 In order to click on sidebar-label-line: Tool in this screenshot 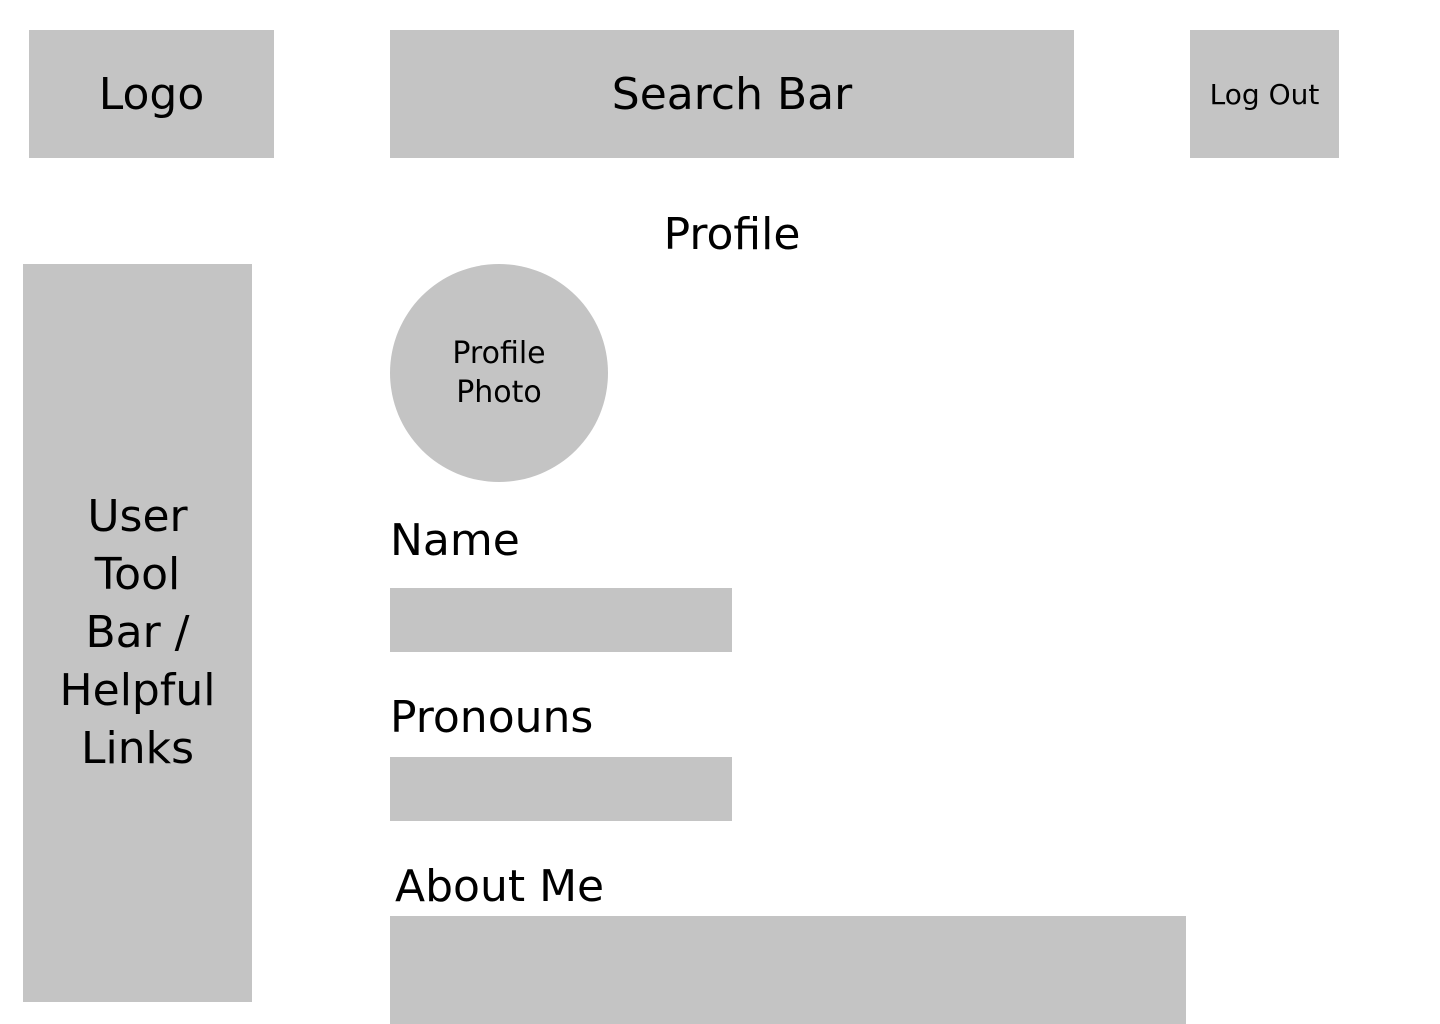, I will do `click(137, 574)`.